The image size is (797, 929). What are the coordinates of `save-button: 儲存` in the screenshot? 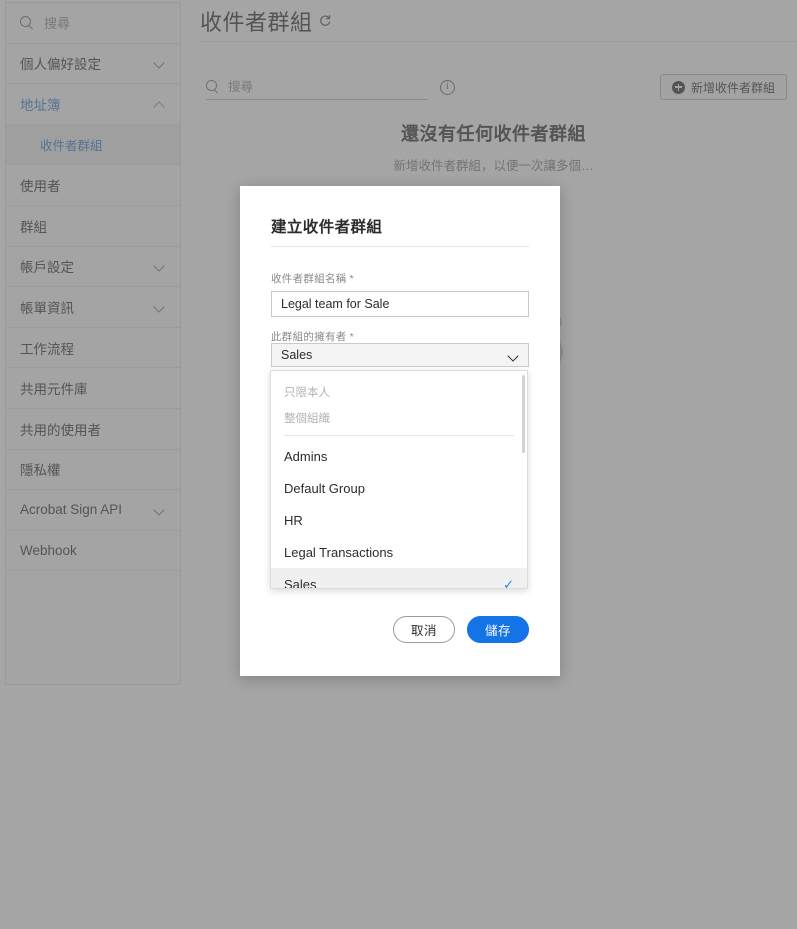 It's located at (497, 629).